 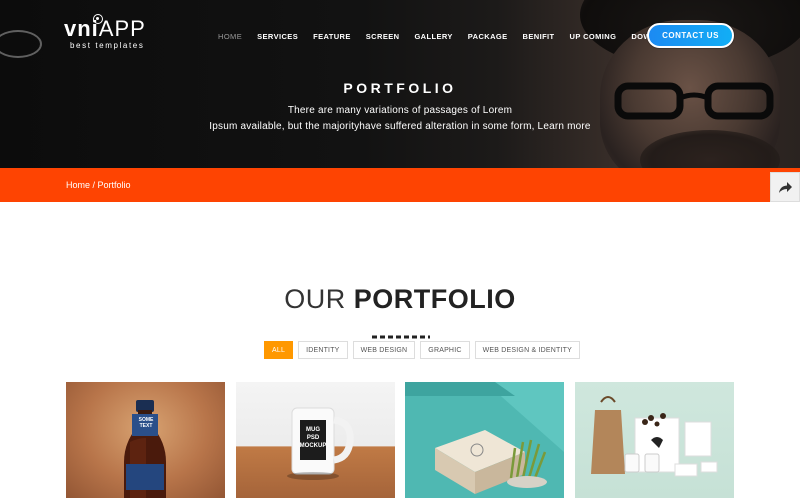 I want to click on filter-all: ALL, so click(x=279, y=350).